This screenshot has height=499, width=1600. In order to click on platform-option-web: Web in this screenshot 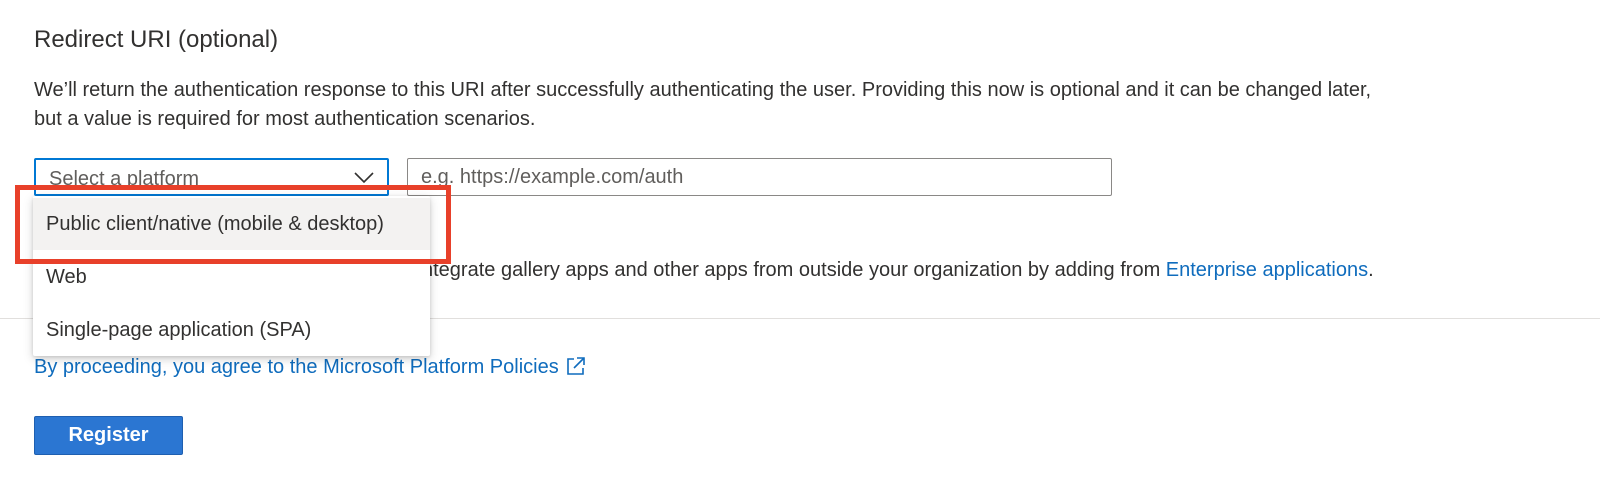, I will do `click(231, 277)`.